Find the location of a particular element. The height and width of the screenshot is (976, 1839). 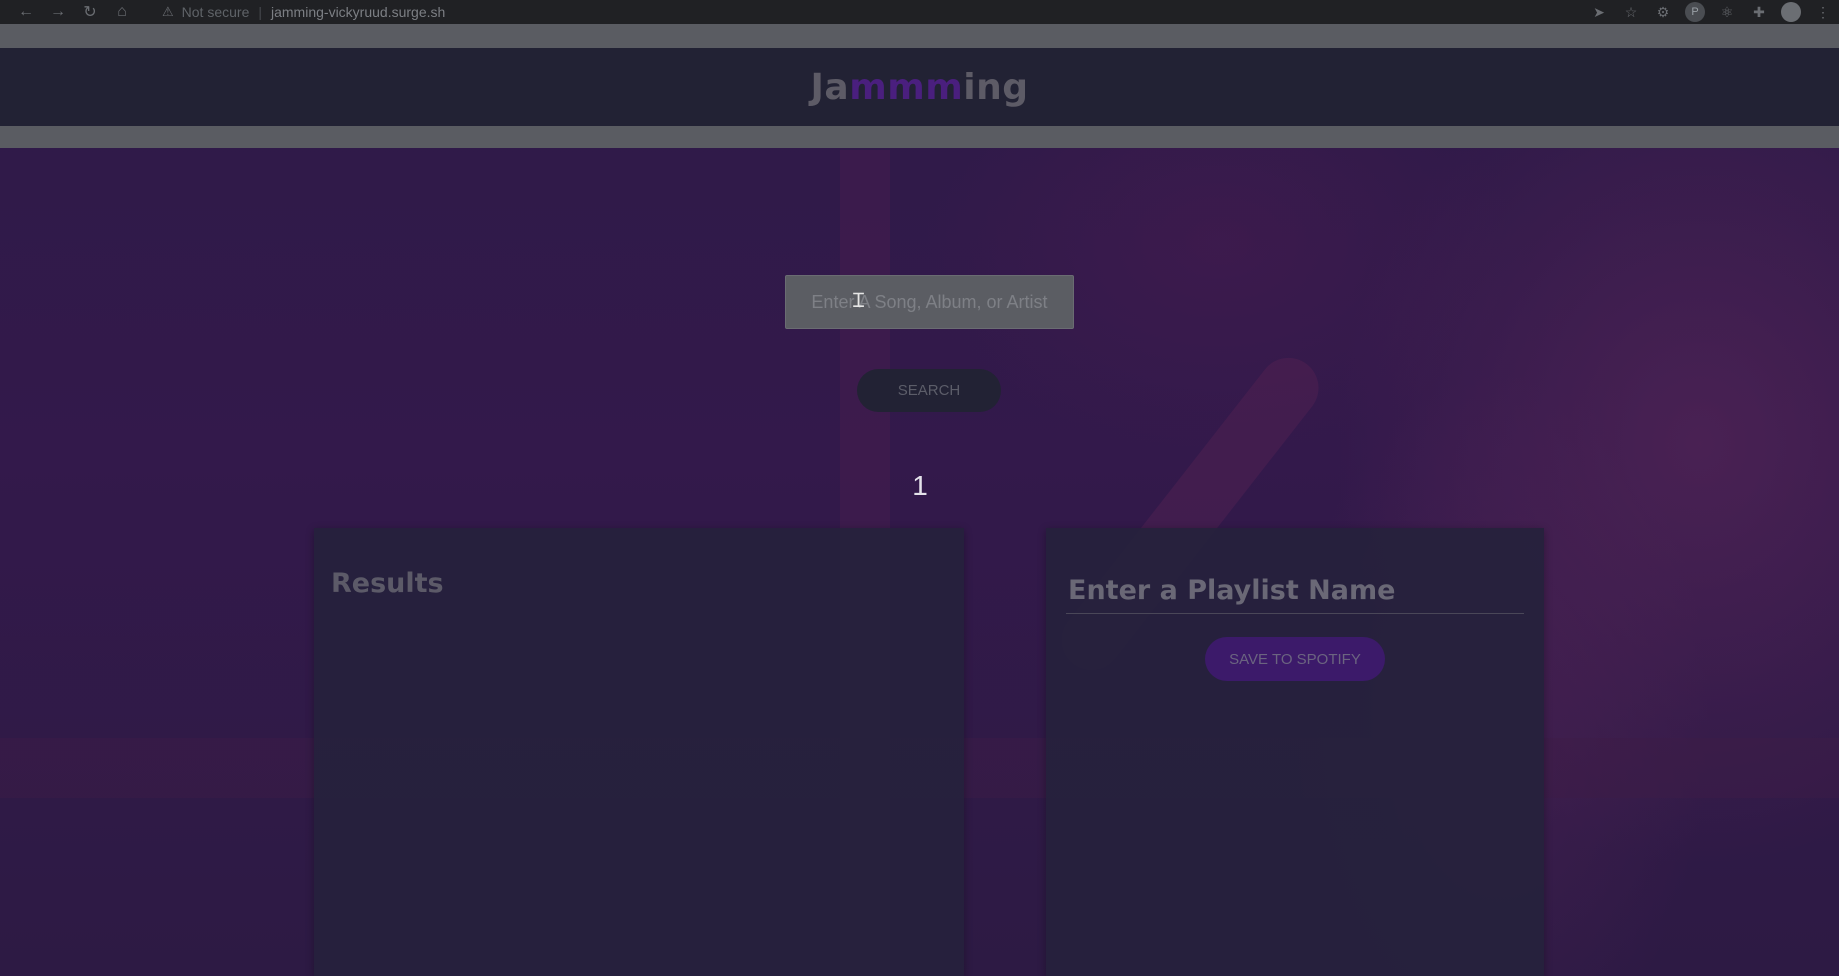

profile-avatar-icon is located at coordinates (1791, 12).